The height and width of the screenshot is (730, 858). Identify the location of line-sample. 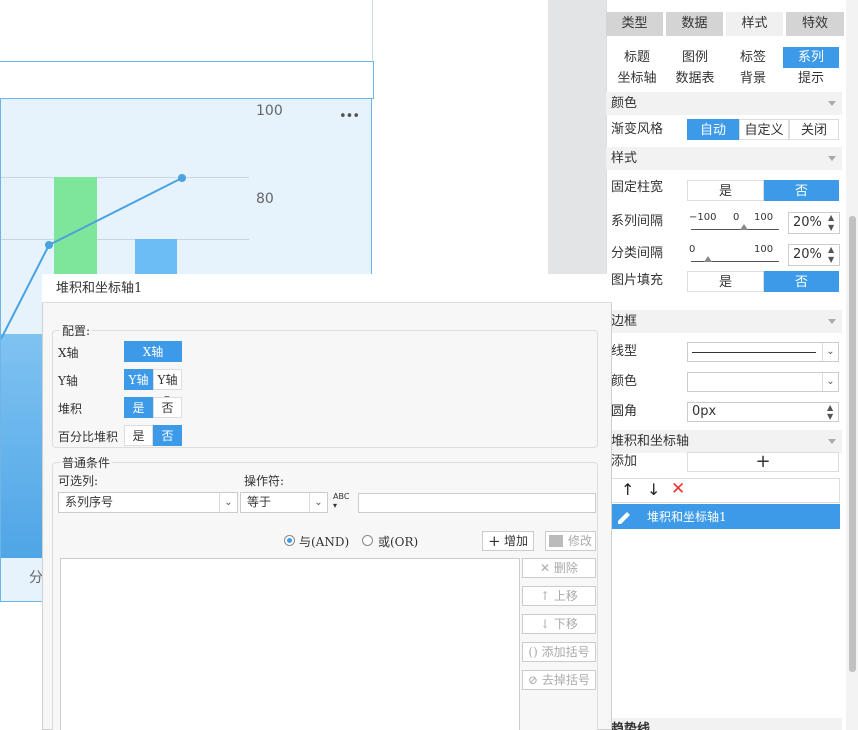
(754, 352).